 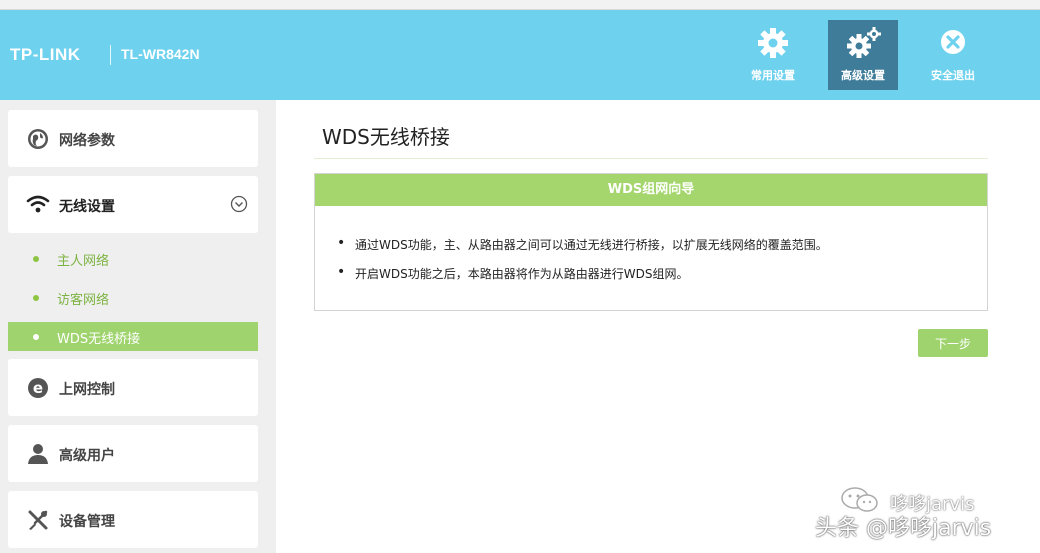 I want to click on info-bullet: 通过WDS功能，主、从路由器之间可以通过无线进行桥接，以扩展无线网络的覆盖范围。, so click(x=582, y=244).